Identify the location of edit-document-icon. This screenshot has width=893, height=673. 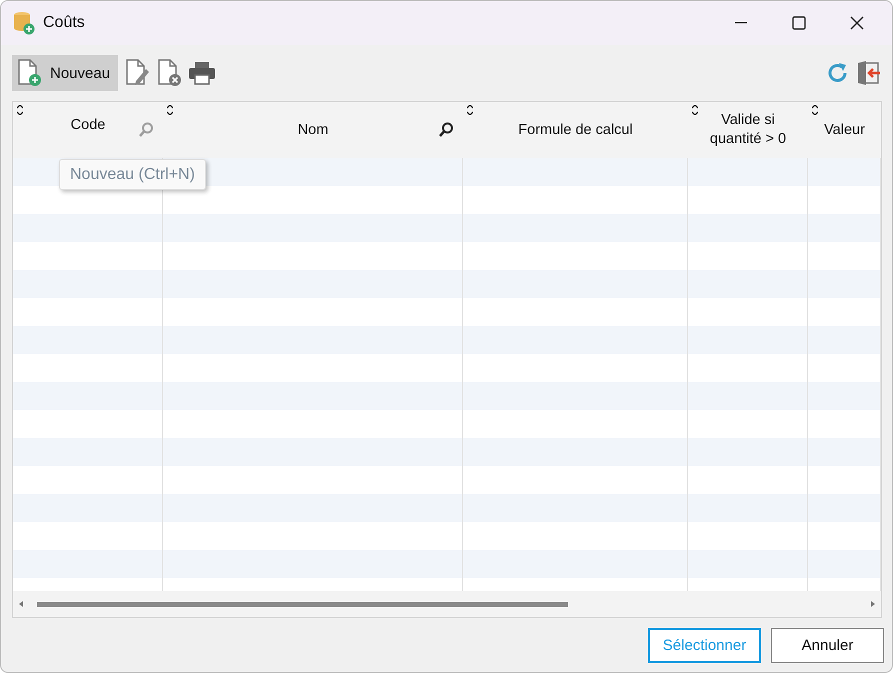
(137, 73).